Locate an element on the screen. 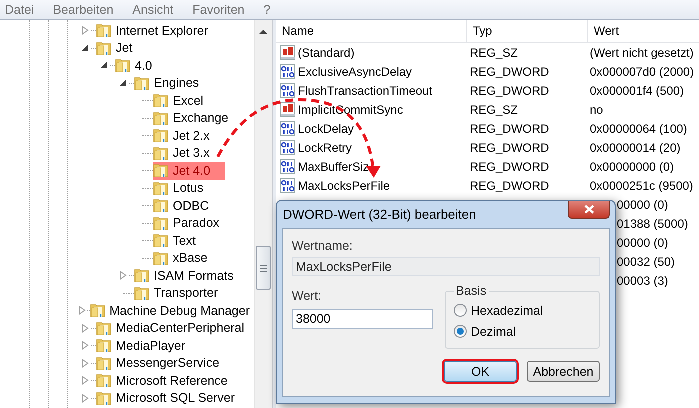 The image size is (699, 408). tree-item: Jet 2.x is located at coordinates (183, 135).